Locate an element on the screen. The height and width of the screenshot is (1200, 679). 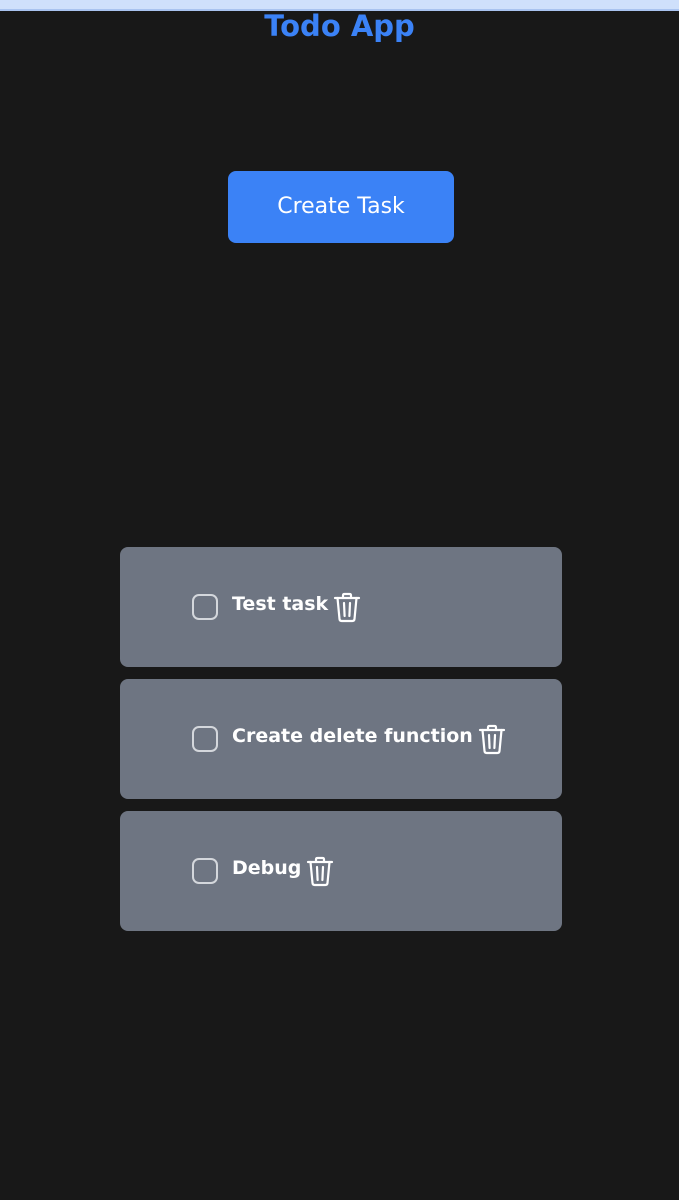
task-item: Create delete function is located at coordinates (341, 739).